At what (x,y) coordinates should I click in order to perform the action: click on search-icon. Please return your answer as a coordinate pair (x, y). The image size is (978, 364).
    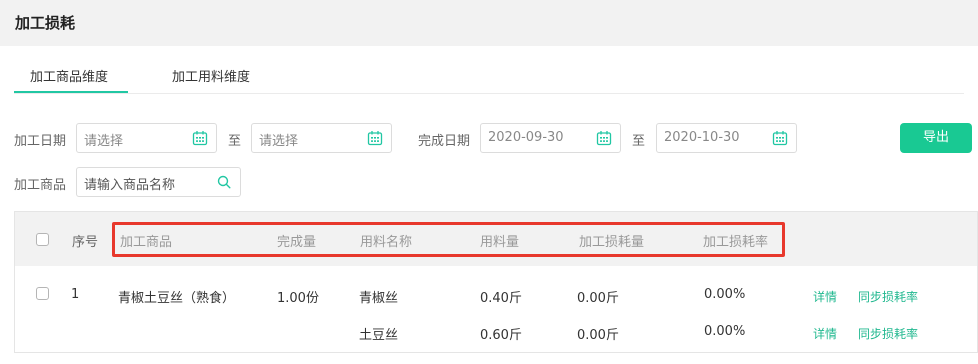
    Looking at the image, I should click on (224, 182).